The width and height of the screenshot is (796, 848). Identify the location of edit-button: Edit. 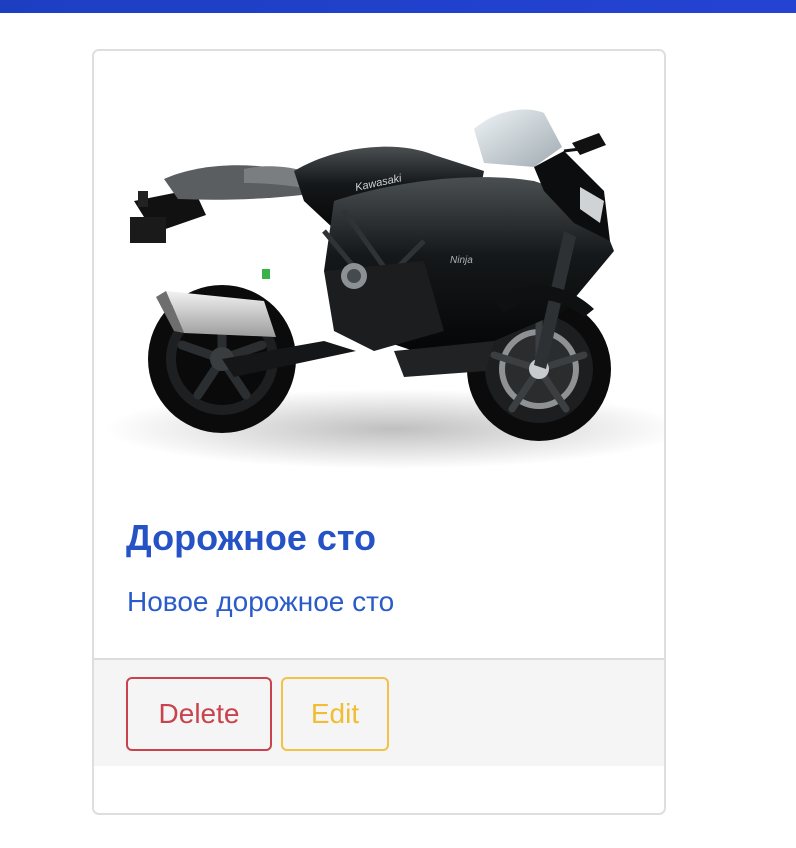
(335, 714).